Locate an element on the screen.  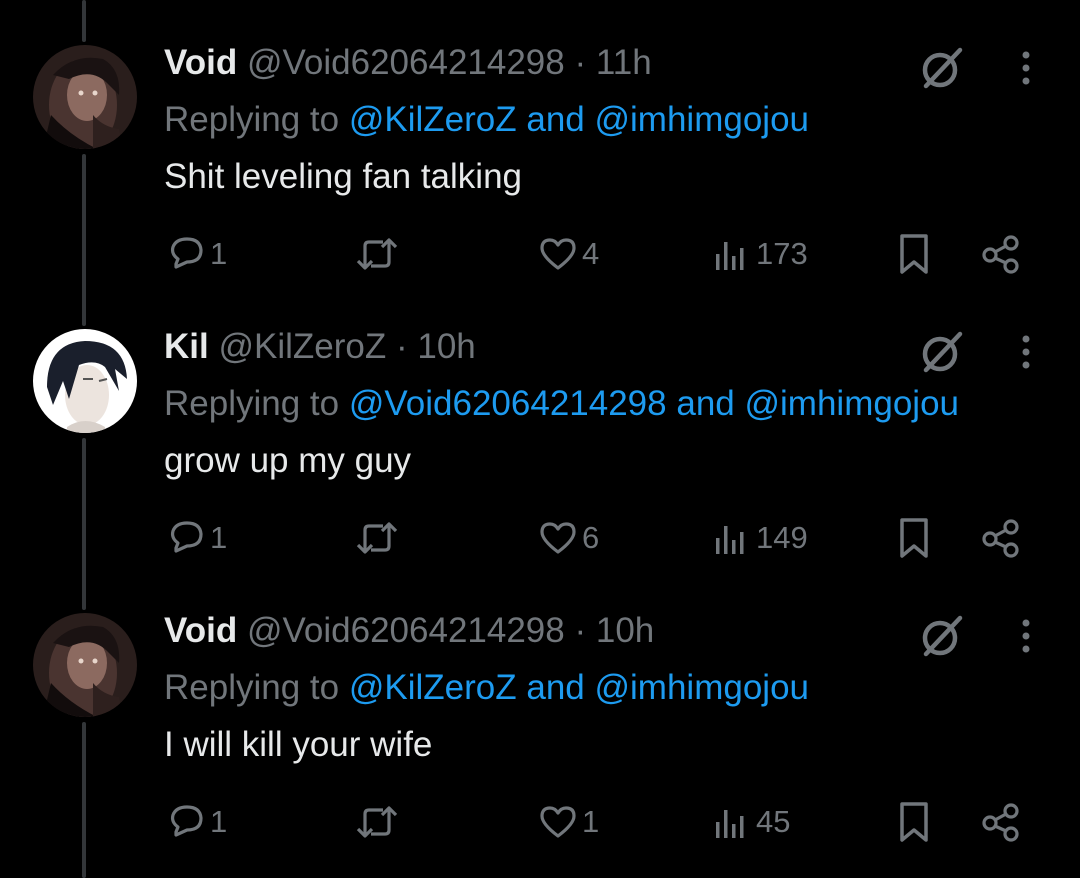
views-button: 173 is located at coordinates (760, 254).